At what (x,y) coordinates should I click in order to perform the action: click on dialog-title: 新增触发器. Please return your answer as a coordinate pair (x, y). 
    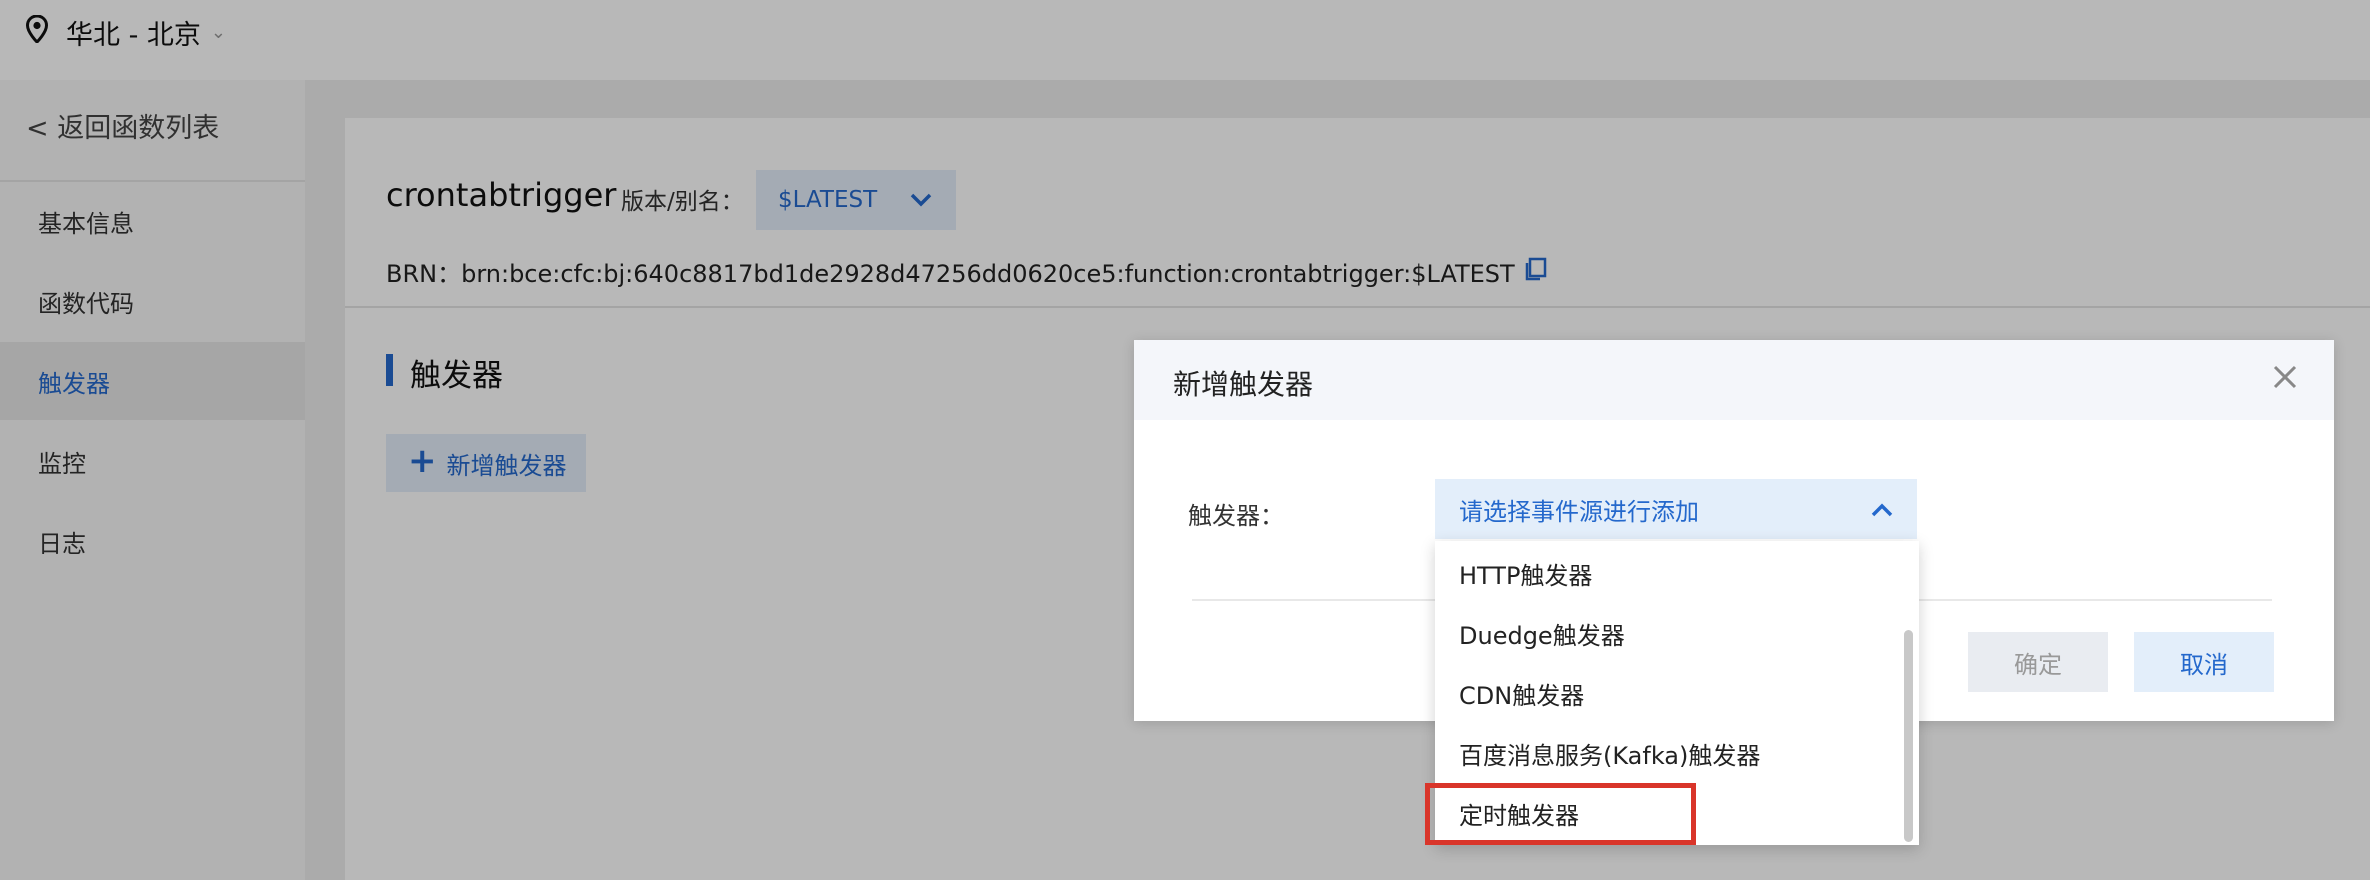
    Looking at the image, I should click on (1243, 384).